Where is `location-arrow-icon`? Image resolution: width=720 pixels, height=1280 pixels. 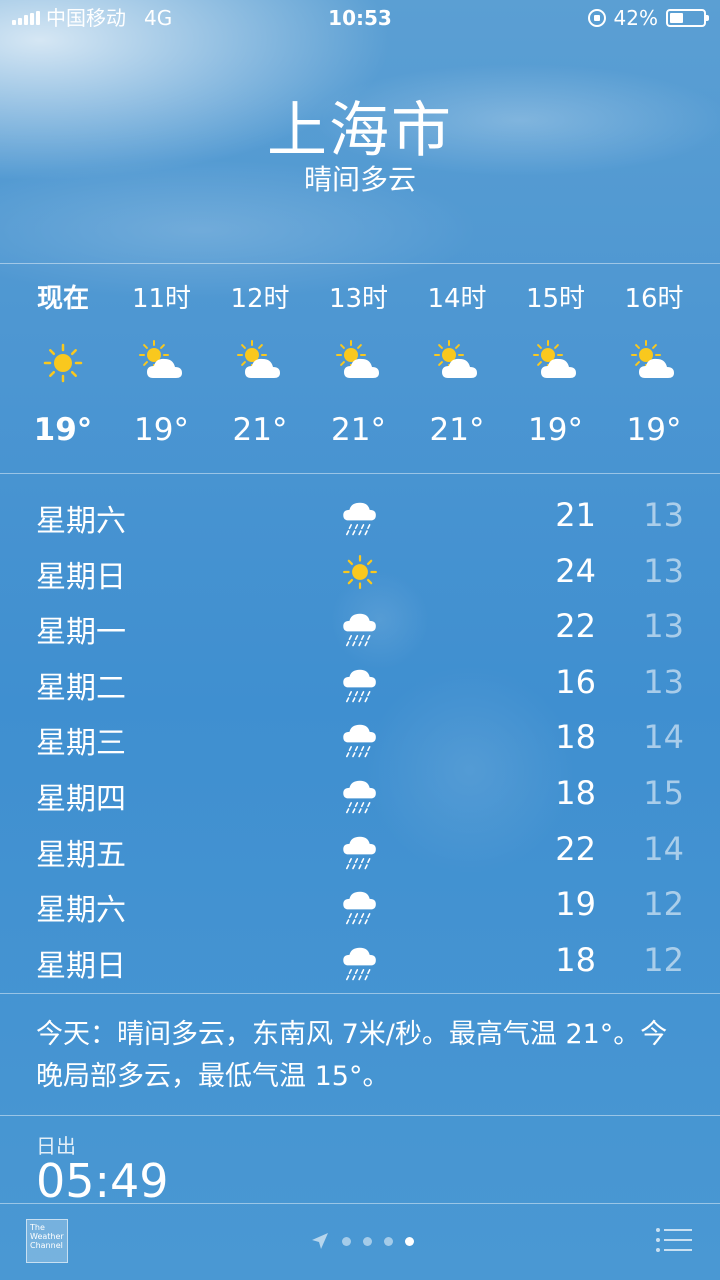 location-arrow-icon is located at coordinates (320, 1241).